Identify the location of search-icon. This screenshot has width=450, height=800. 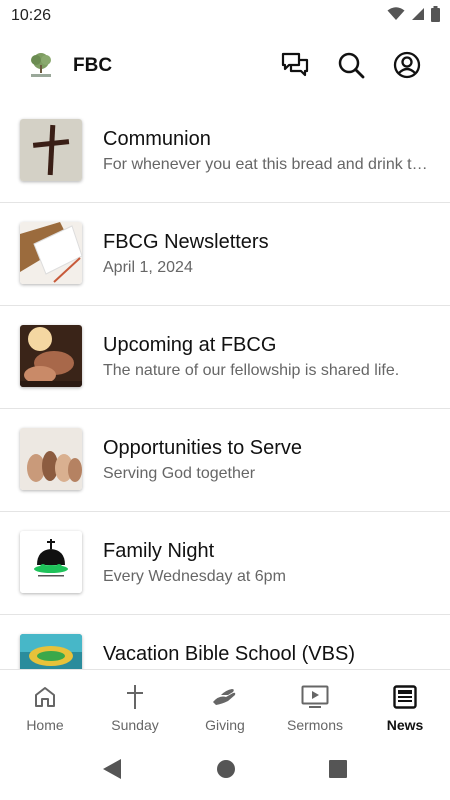
(351, 65).